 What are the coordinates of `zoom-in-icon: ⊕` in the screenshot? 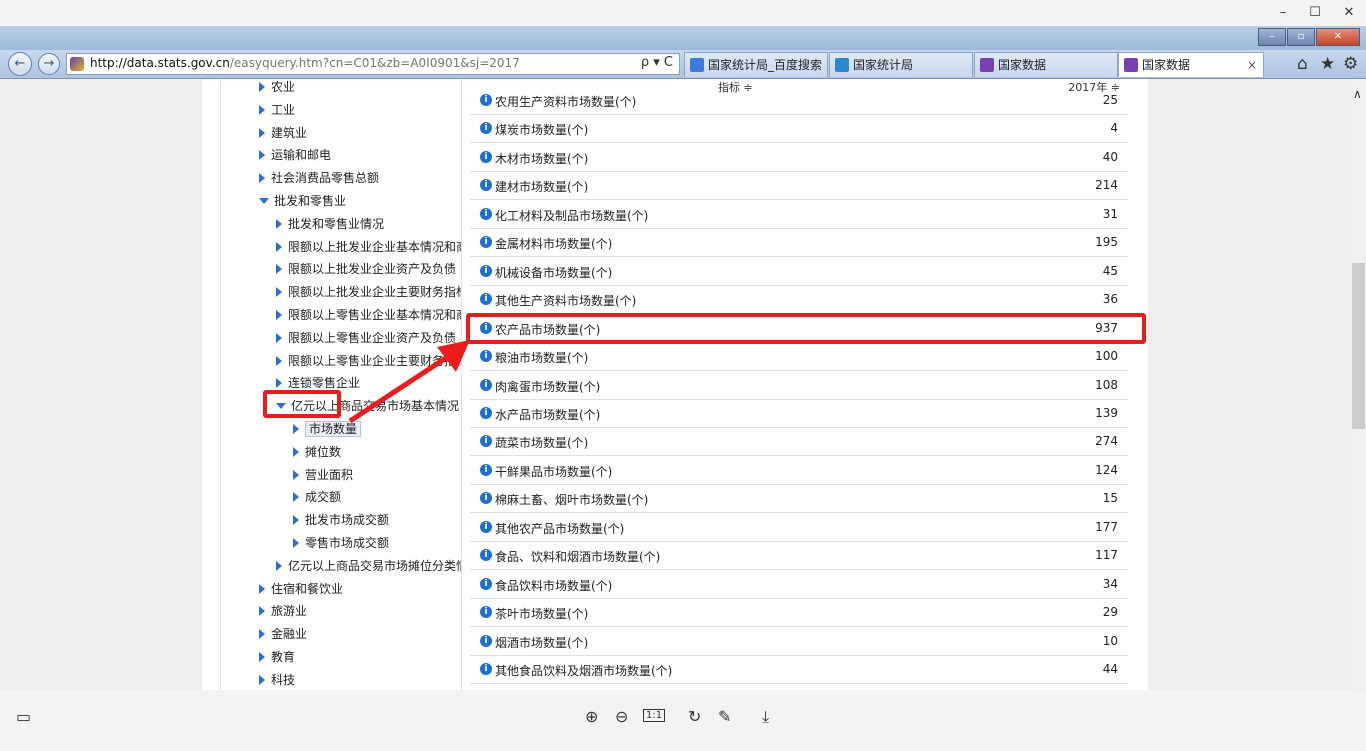 It's located at (591, 716).